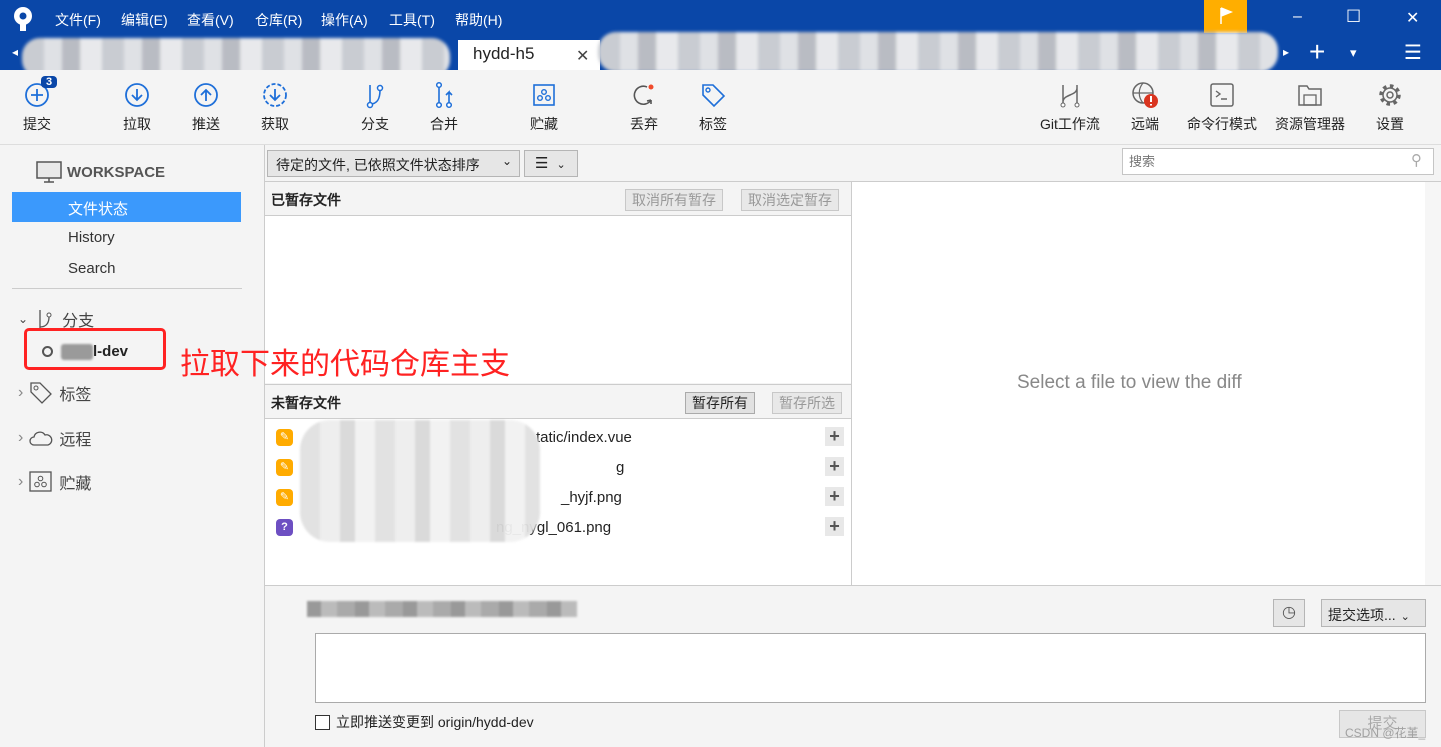 This screenshot has width=1441, height=747. Describe the element at coordinates (1317, 52) in the screenshot. I see `new-tab-button: +` at that location.